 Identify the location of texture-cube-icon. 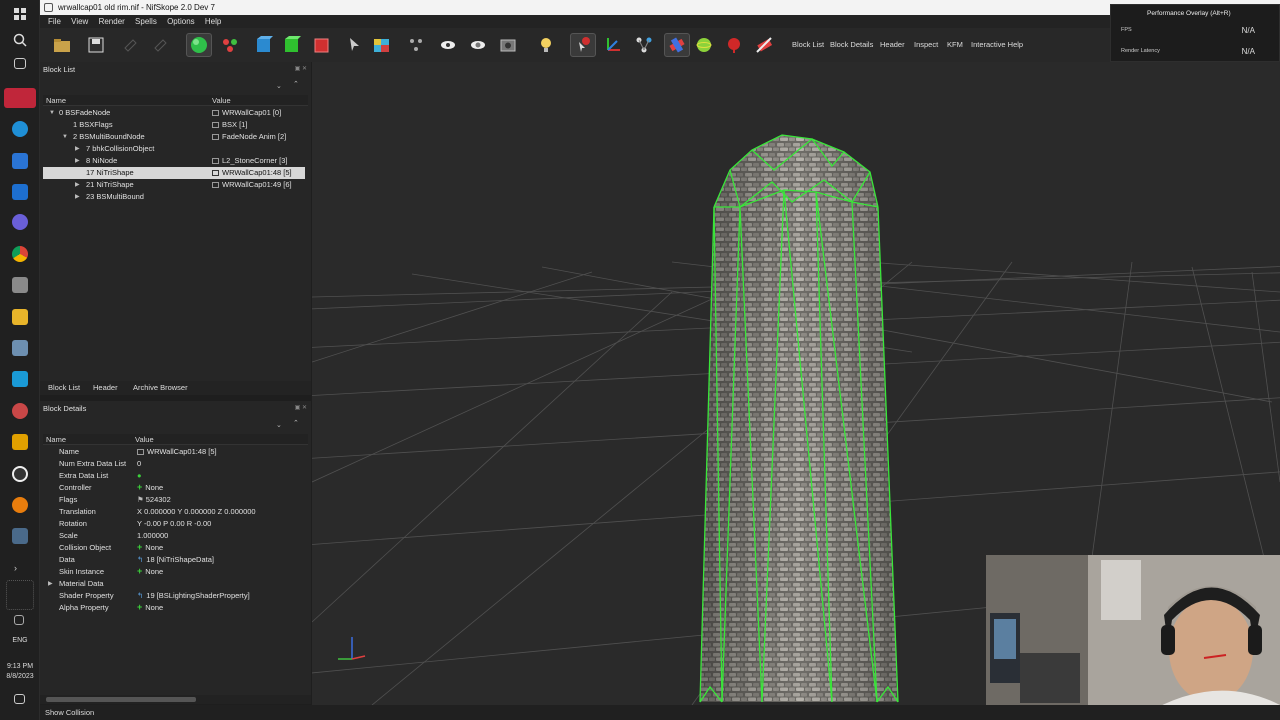
(382, 45).